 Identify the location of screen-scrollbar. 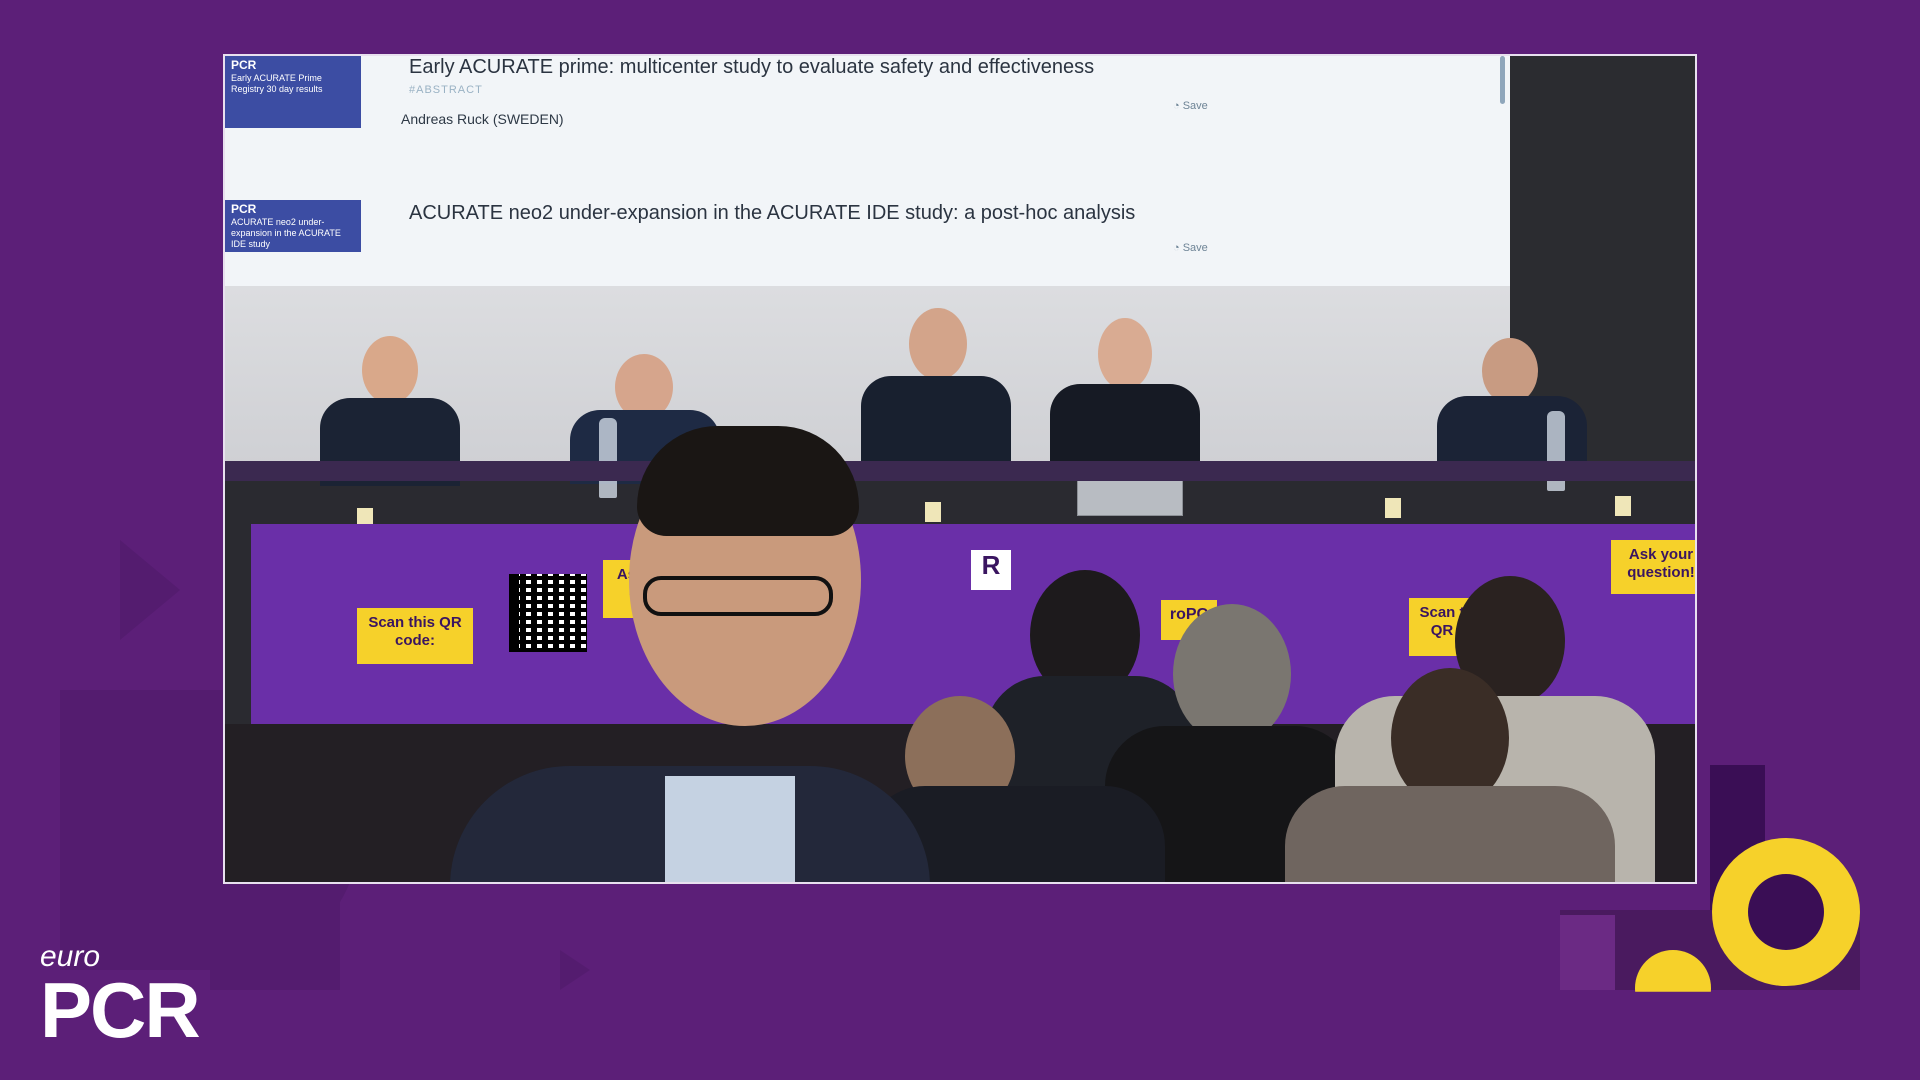
(1502, 80).